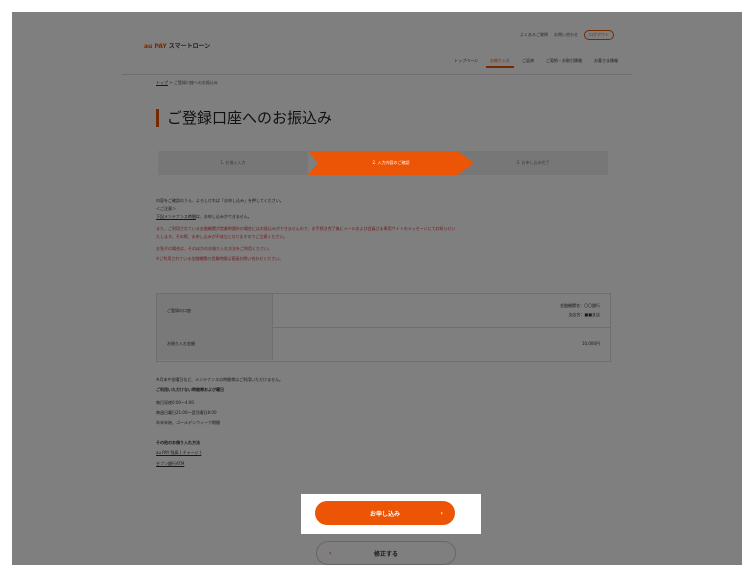 Image resolution: width=754 pixels, height=577 pixels. I want to click on apply-button: お申し込み ›, so click(385, 513).